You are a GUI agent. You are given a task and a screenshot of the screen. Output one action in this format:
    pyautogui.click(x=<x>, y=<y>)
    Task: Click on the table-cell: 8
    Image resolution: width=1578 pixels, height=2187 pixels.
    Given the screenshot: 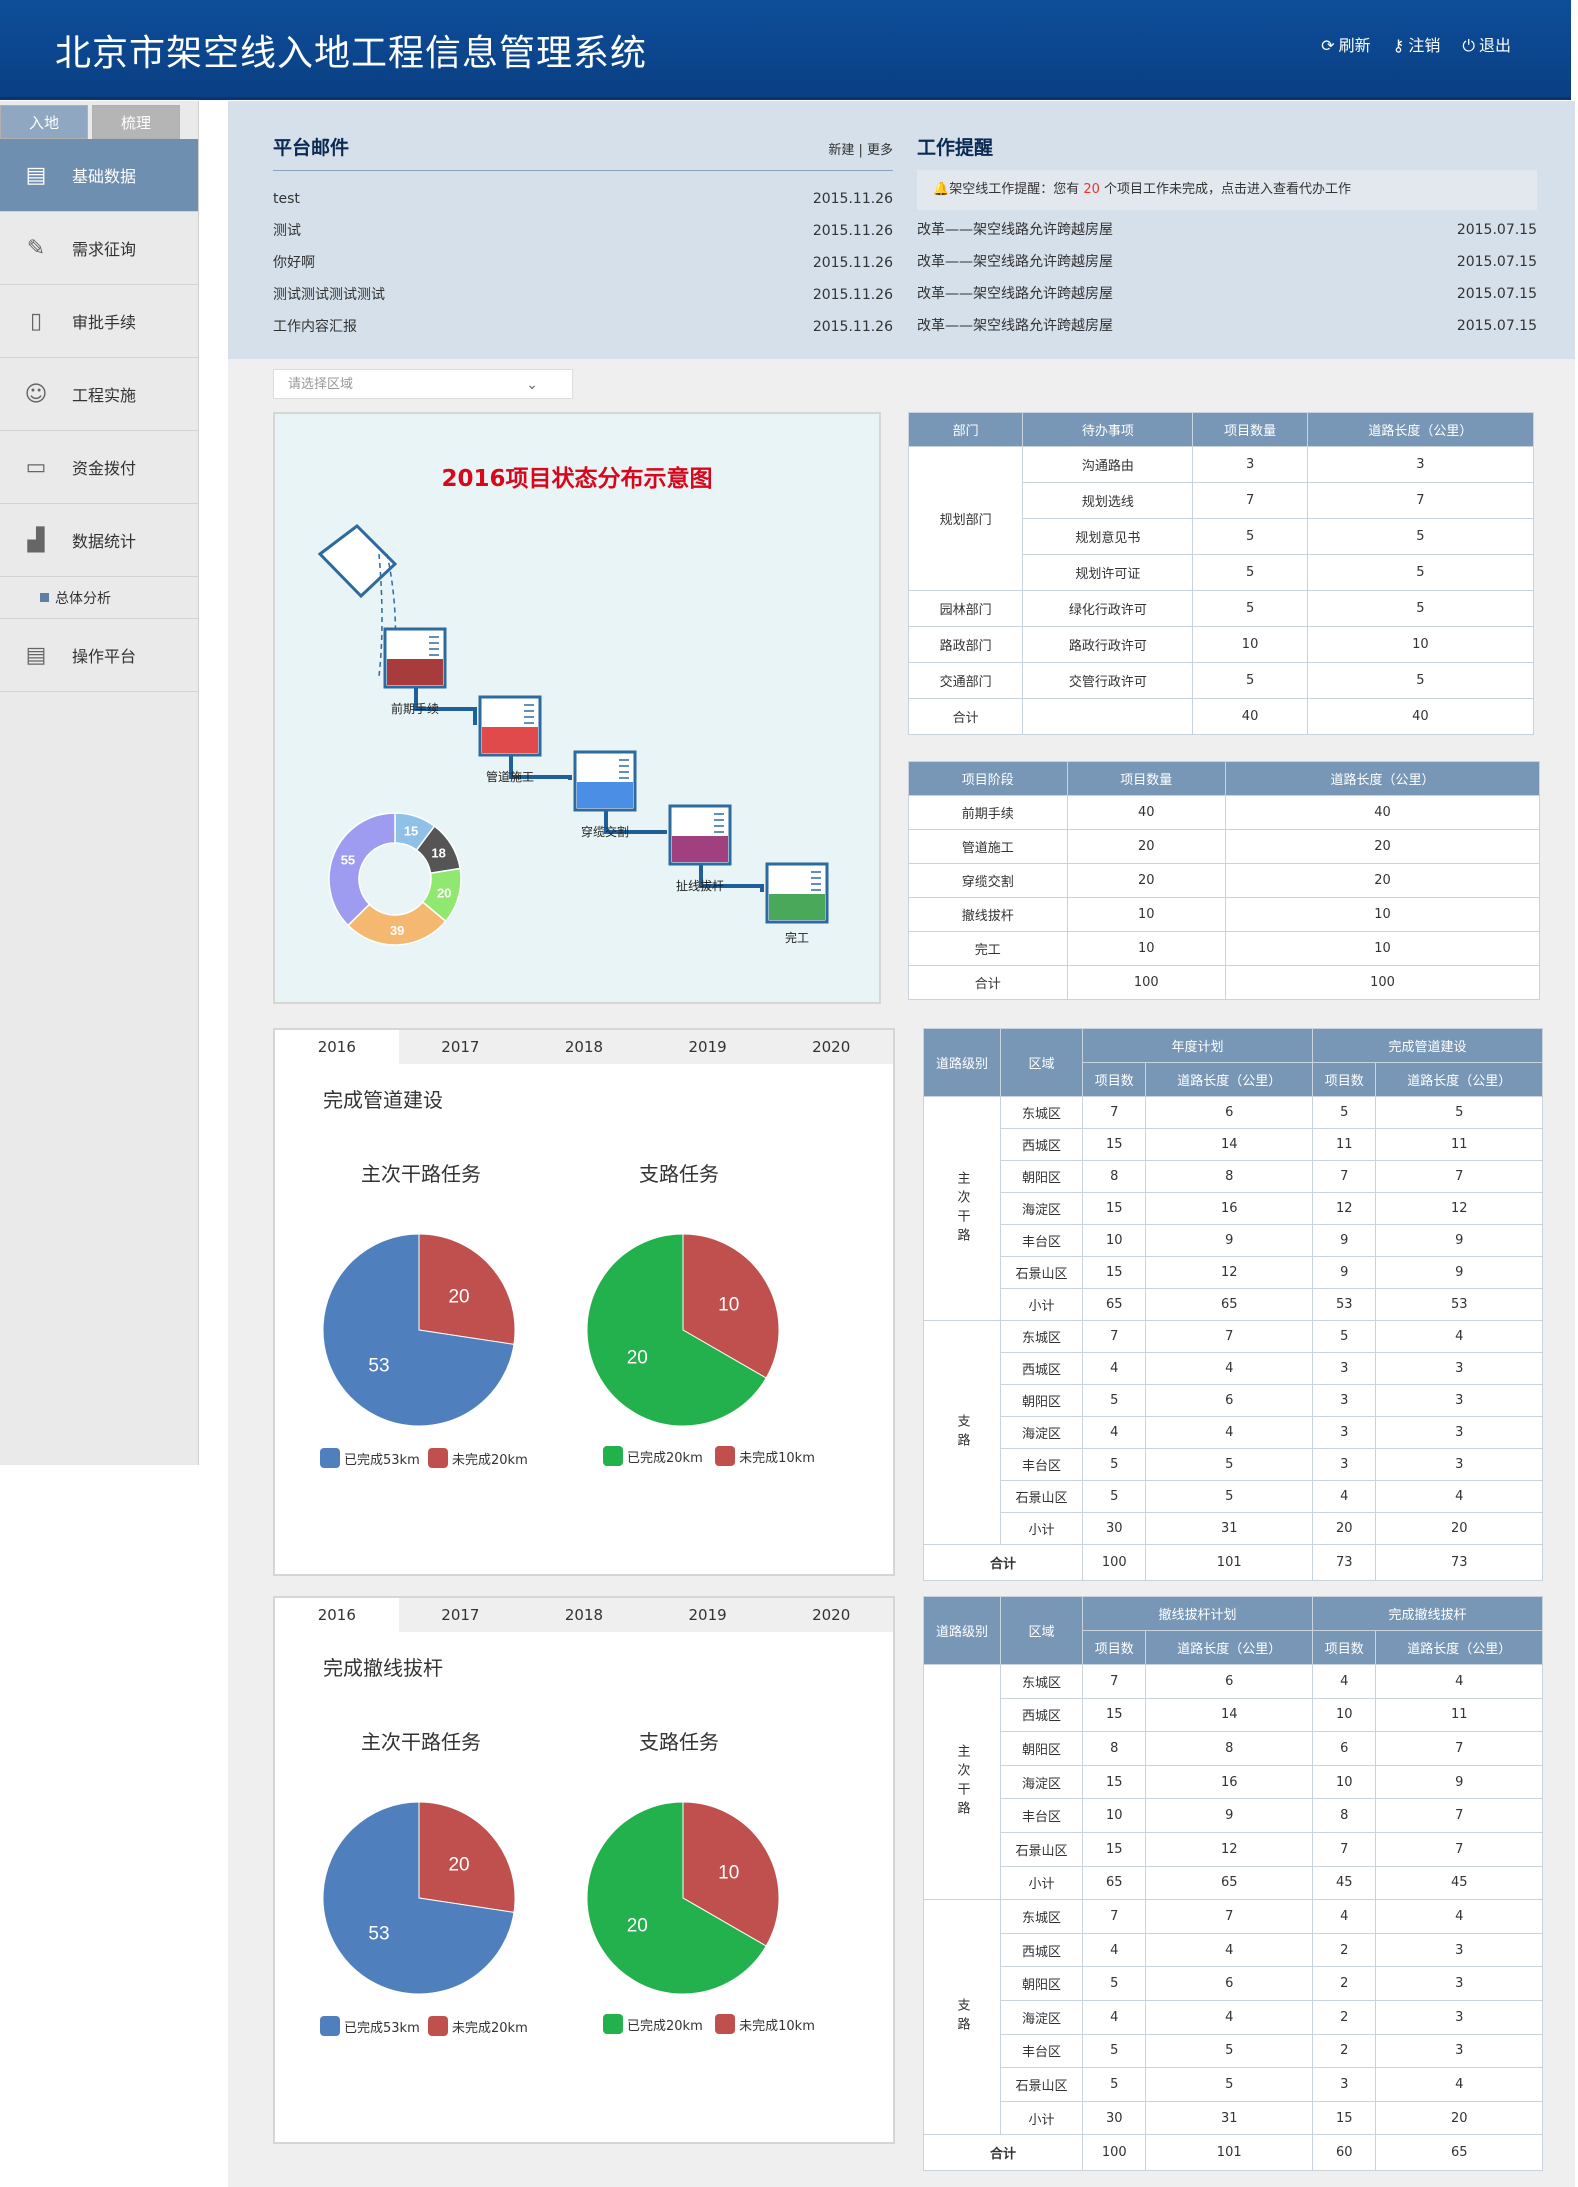 What is the action you would take?
    pyautogui.click(x=1229, y=1748)
    